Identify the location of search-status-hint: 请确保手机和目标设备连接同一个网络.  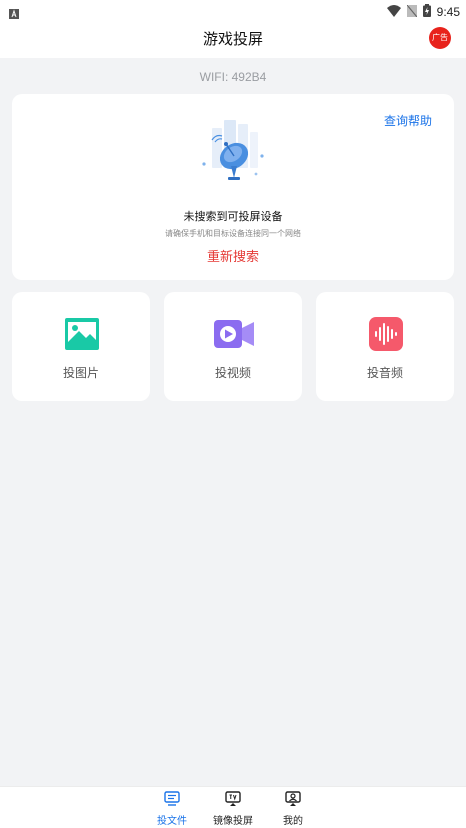
(233, 233).